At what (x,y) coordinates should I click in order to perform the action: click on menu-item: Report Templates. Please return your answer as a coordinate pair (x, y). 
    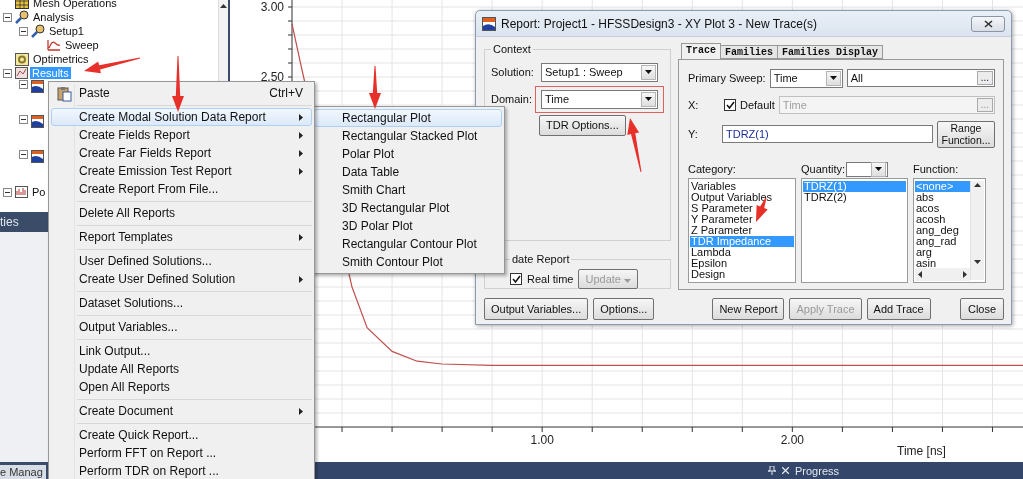
    Looking at the image, I should click on (181, 237).